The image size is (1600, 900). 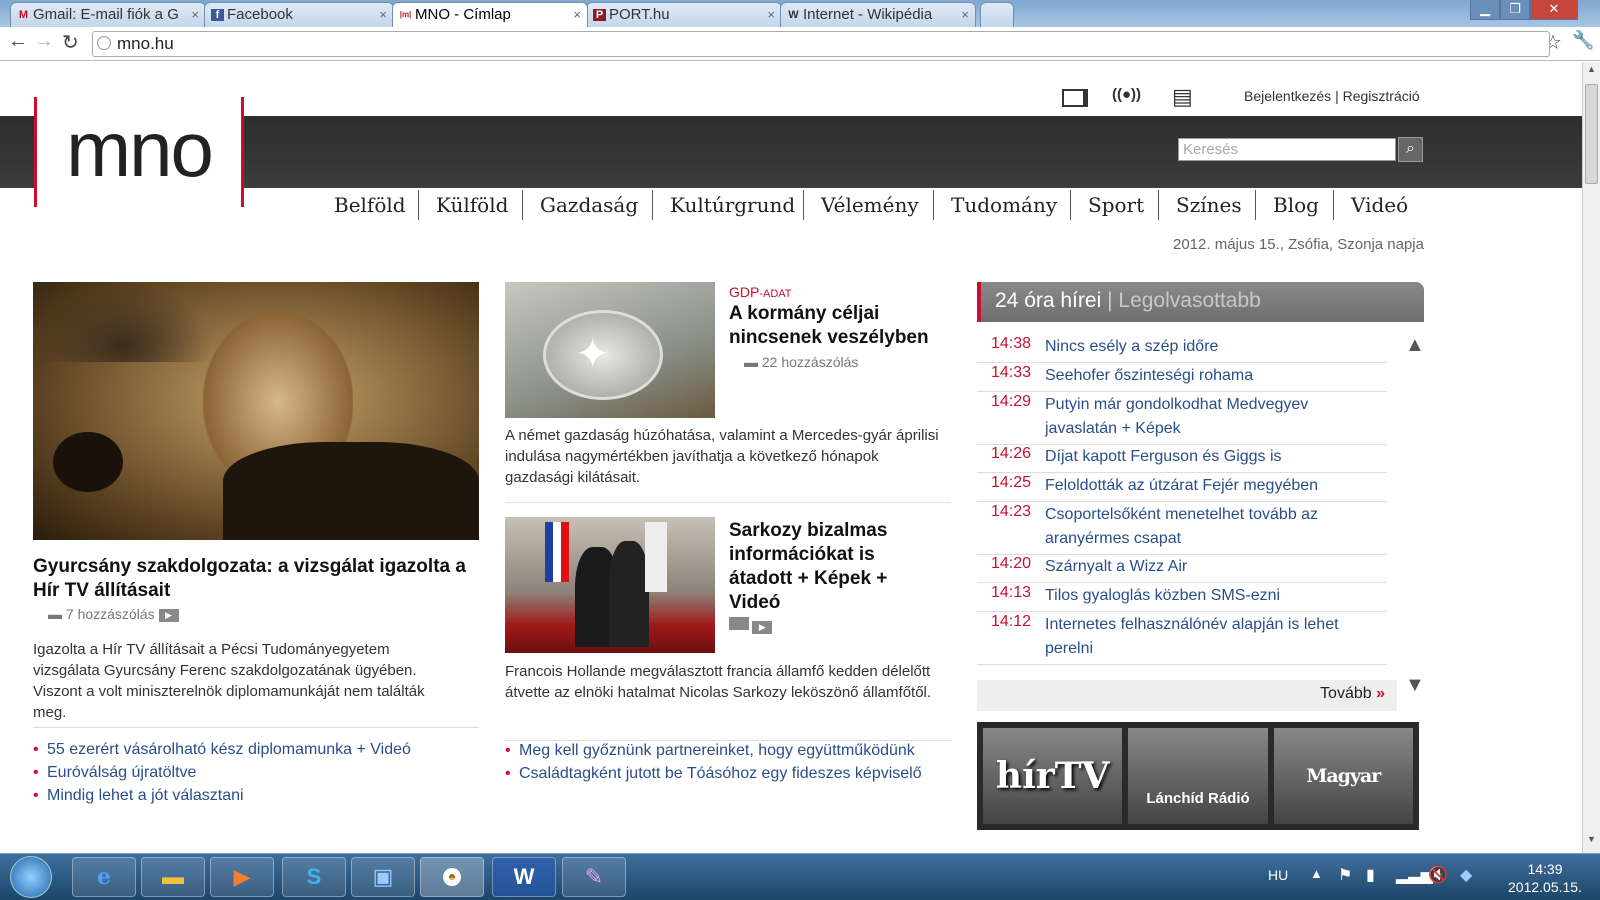 I want to click on search-icon: ⌕, so click(x=1410, y=149).